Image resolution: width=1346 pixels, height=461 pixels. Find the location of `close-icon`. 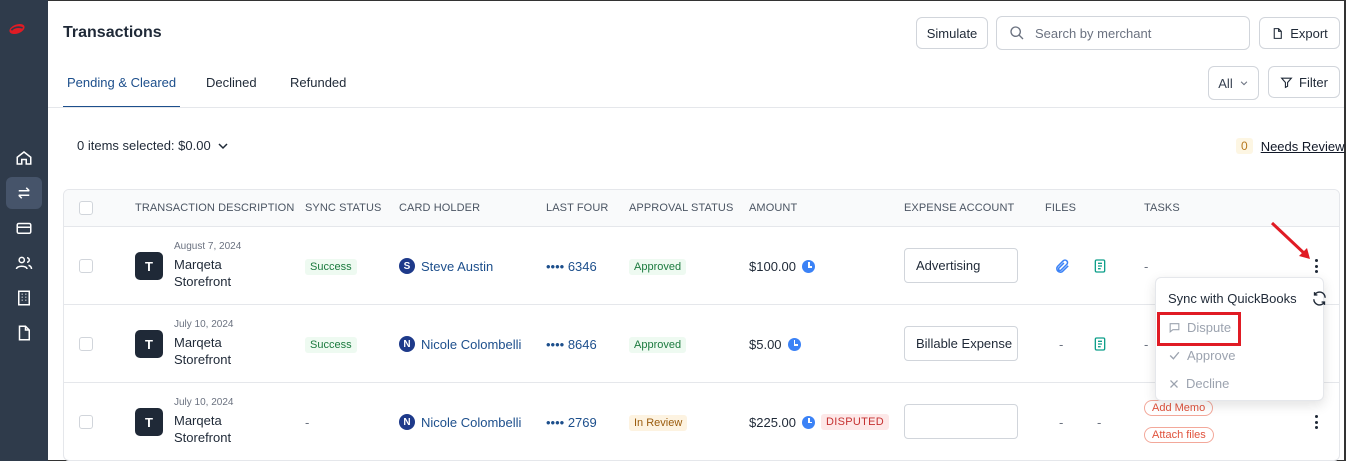

close-icon is located at coordinates (1174, 383).